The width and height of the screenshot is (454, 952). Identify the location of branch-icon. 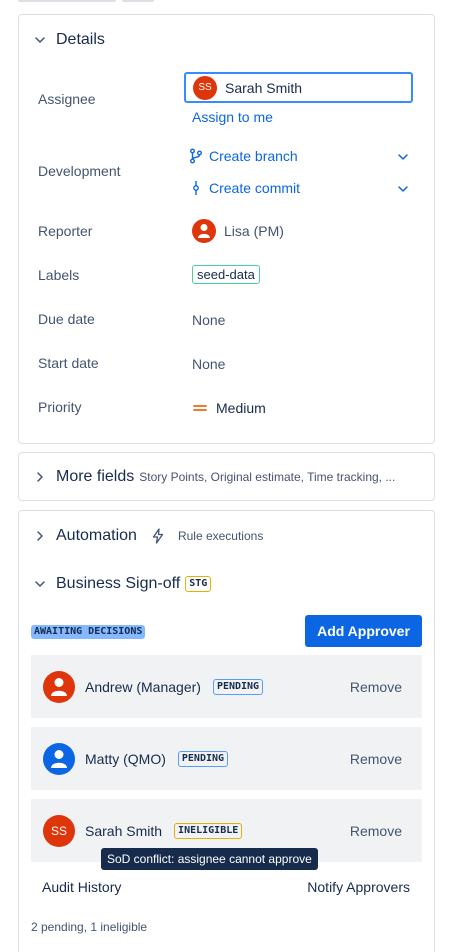
(196, 156).